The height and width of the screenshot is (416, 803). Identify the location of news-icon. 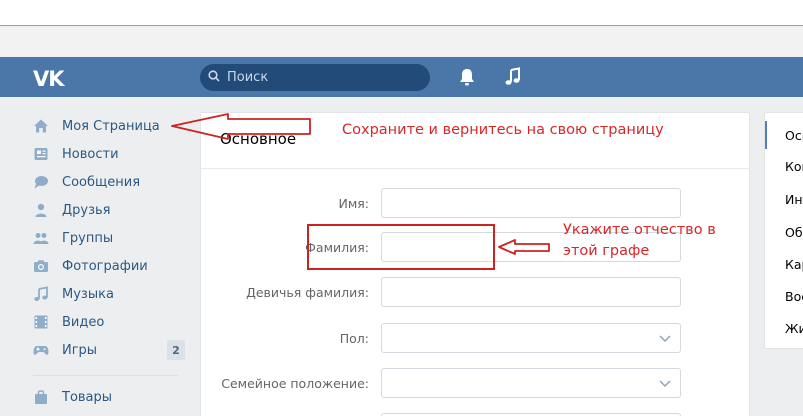
(41, 154).